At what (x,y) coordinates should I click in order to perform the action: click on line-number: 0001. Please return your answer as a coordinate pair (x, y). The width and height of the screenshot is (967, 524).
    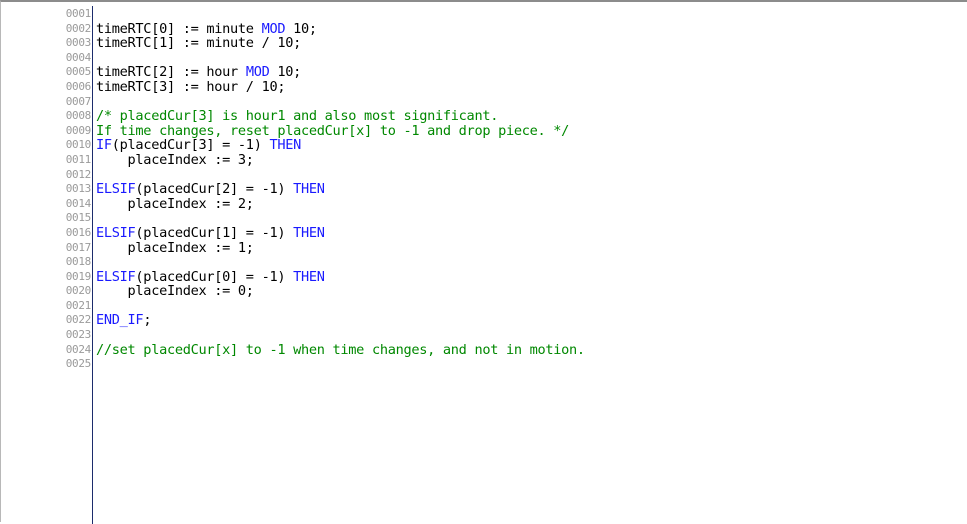
    Looking at the image, I should click on (78, 13).